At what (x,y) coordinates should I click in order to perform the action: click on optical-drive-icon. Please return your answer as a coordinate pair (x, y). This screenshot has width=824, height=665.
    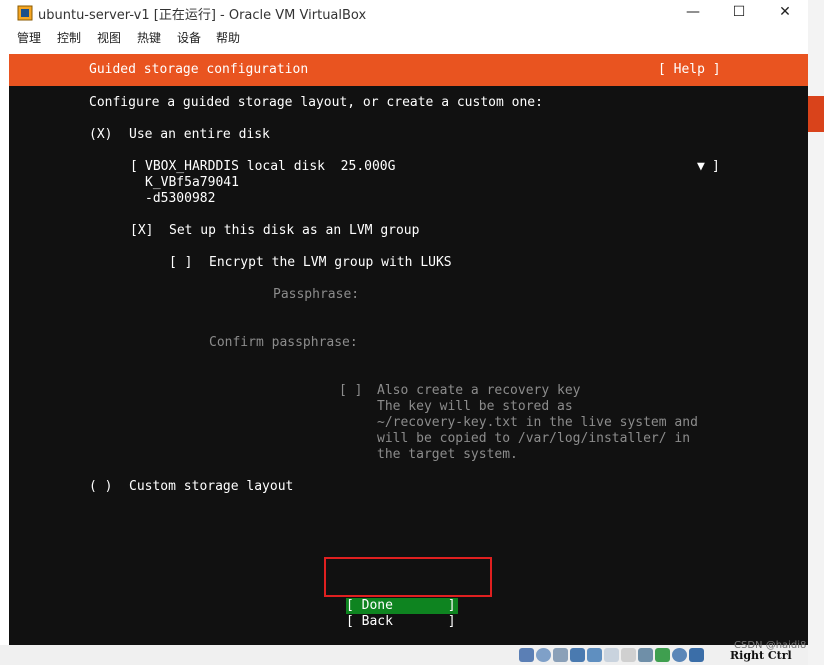
    Looking at the image, I should click on (543, 655).